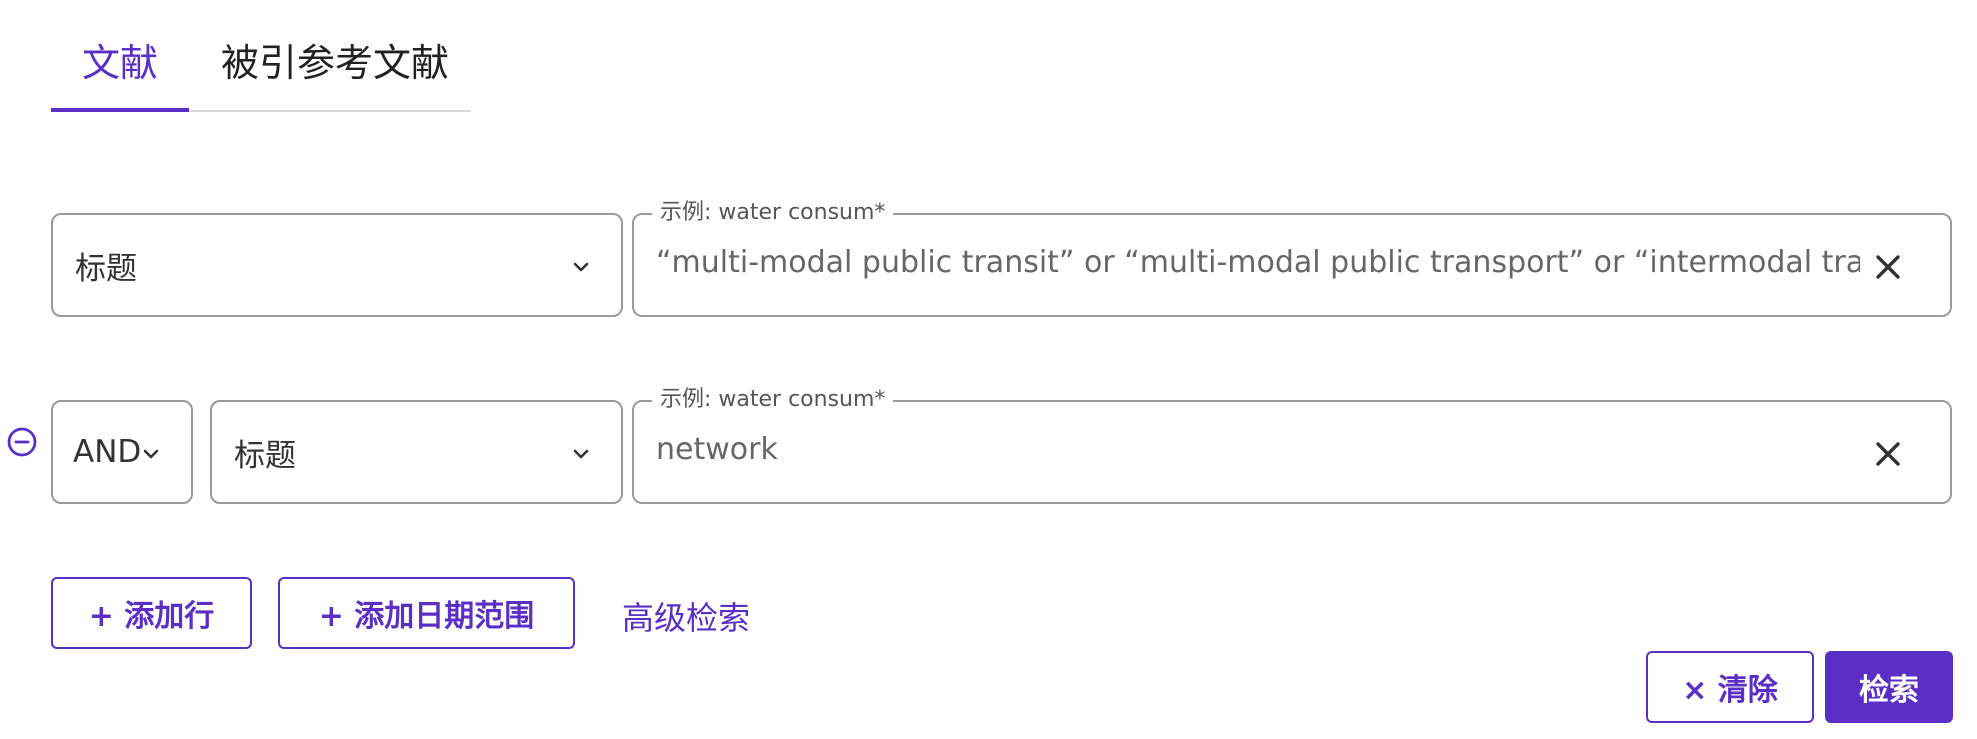  What do you see at coordinates (337, 265) in the screenshot?
I see `field-select-row1: 标题` at bounding box center [337, 265].